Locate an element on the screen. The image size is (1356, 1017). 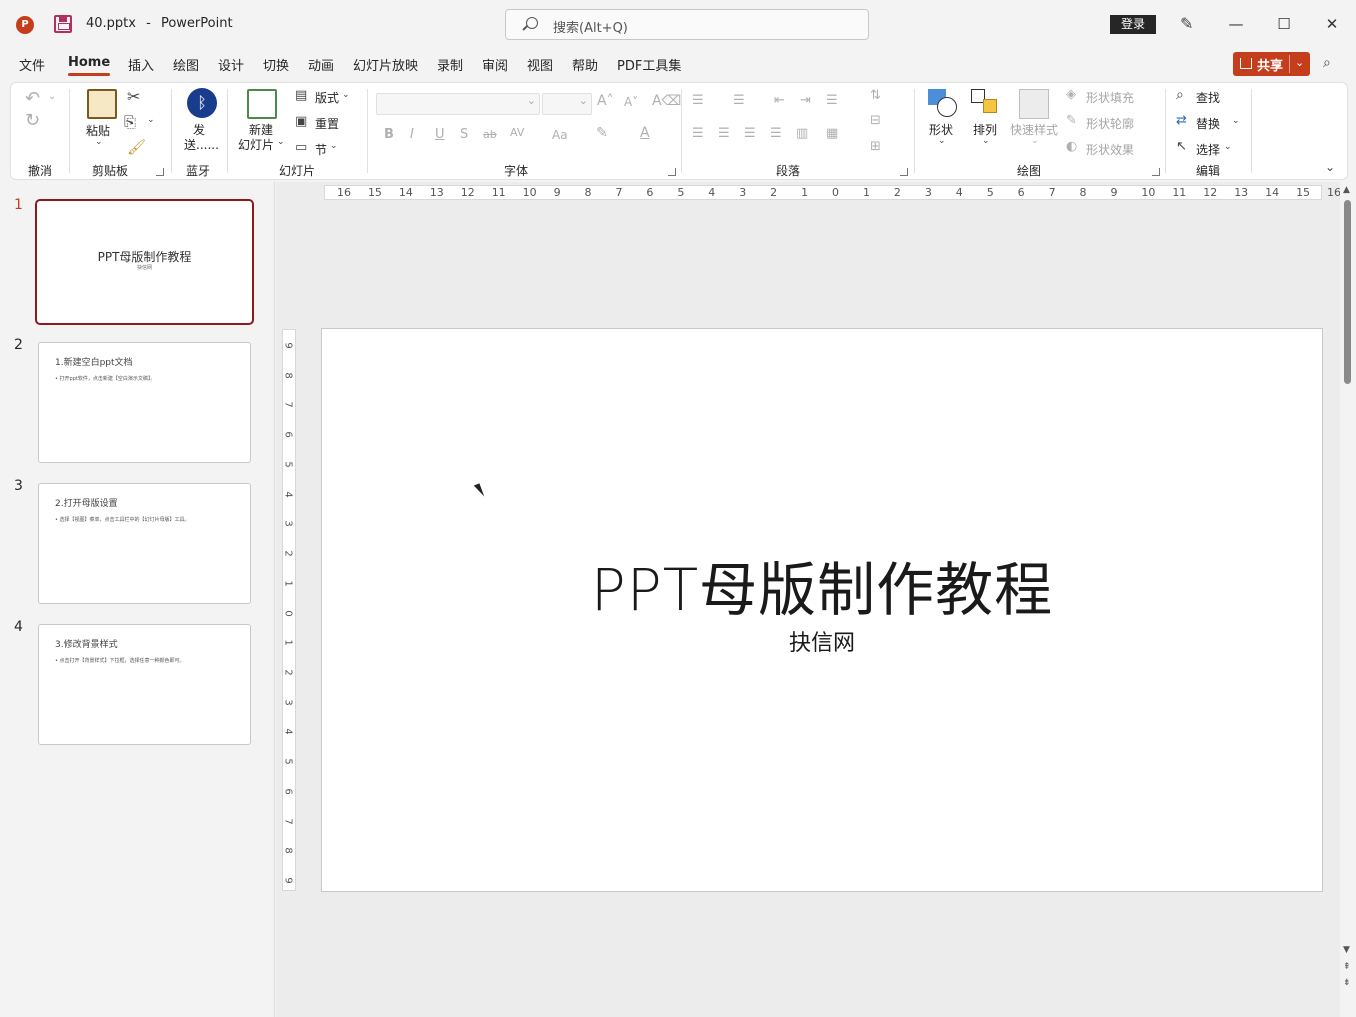
tab-design: 设计 is located at coordinates (231, 64).